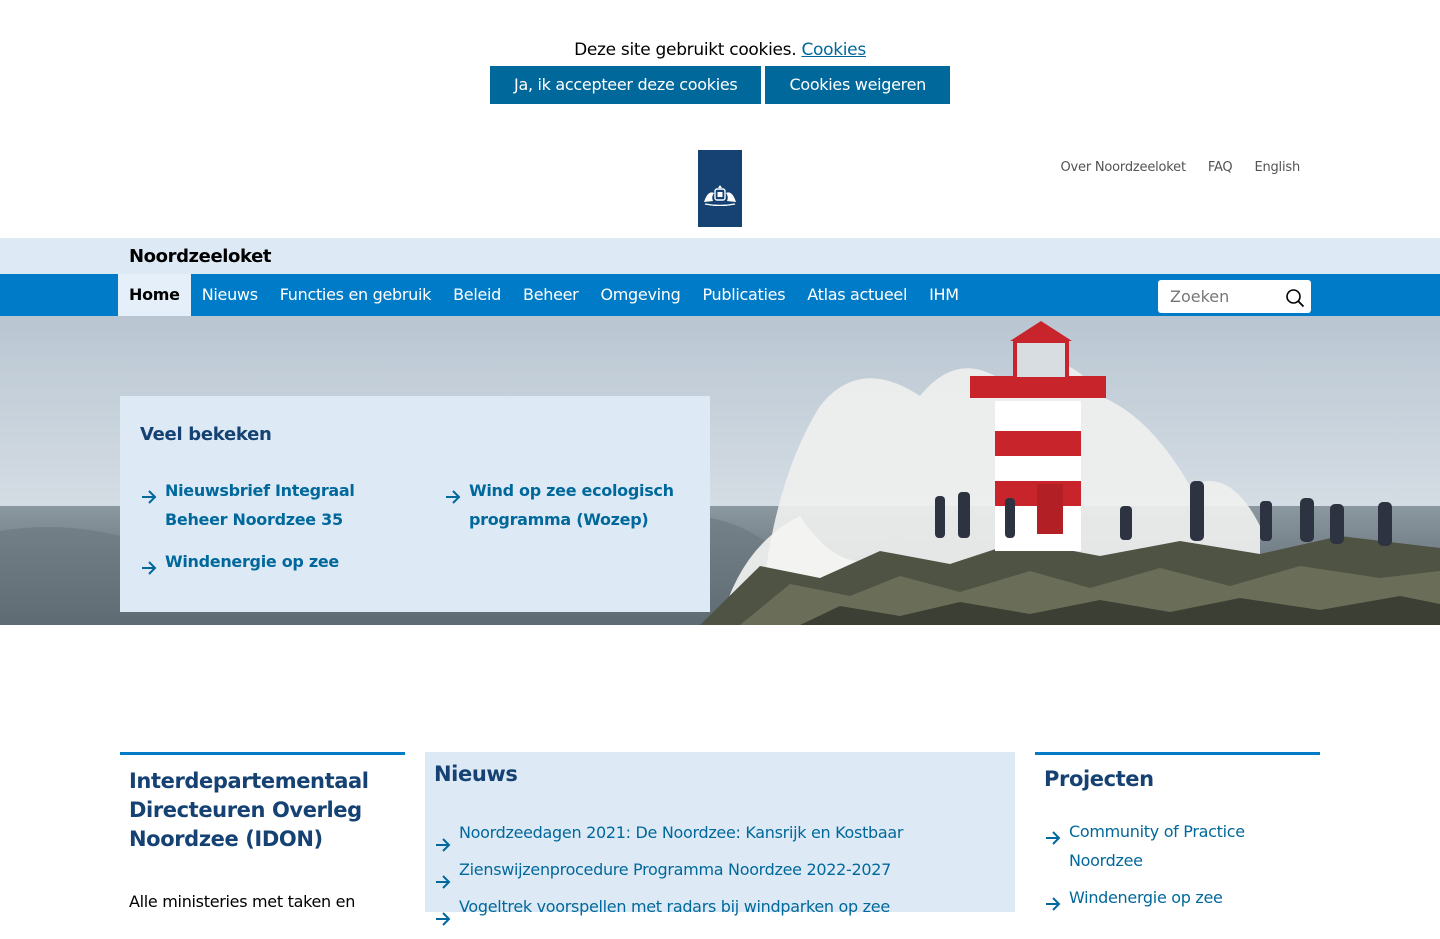 The image size is (1440, 939). Describe the element at coordinates (857, 85) in the screenshot. I see `decline-cookies-button: Cookies weigeren` at that location.